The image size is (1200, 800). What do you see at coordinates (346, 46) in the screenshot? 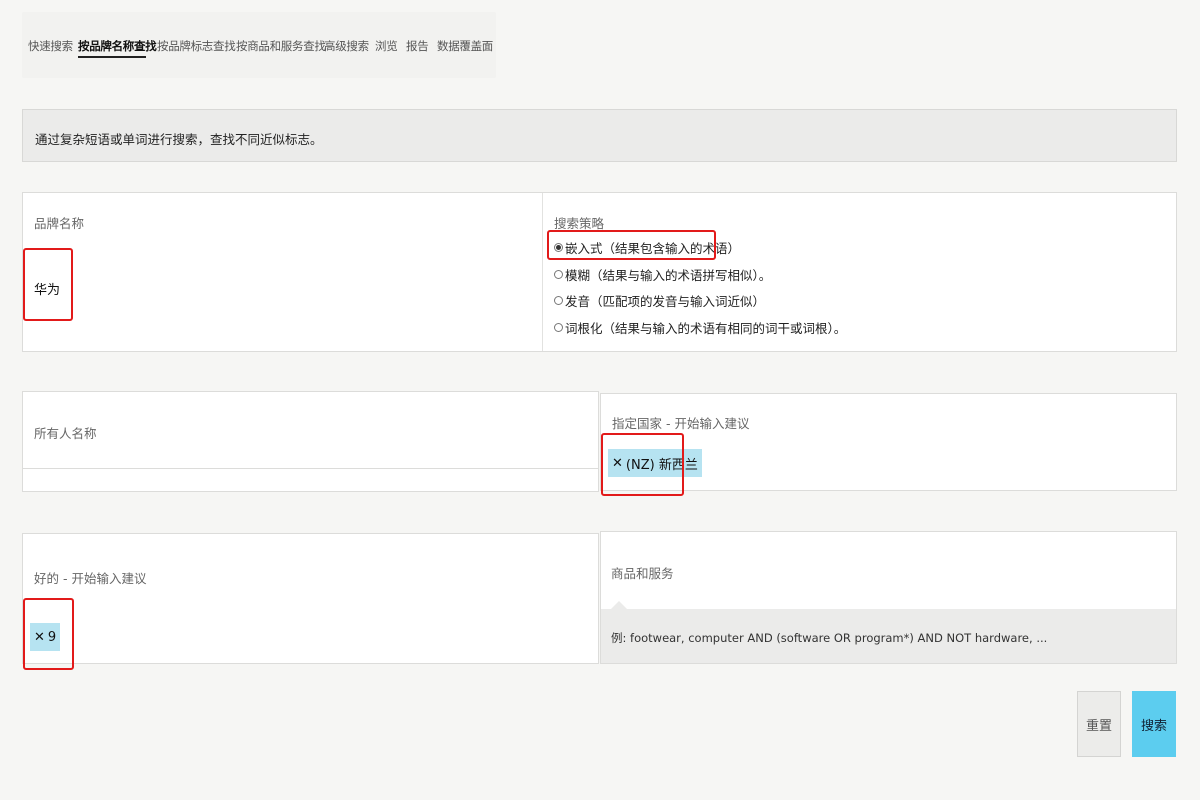
I see `tab-advanced-search: 高级搜索` at bounding box center [346, 46].